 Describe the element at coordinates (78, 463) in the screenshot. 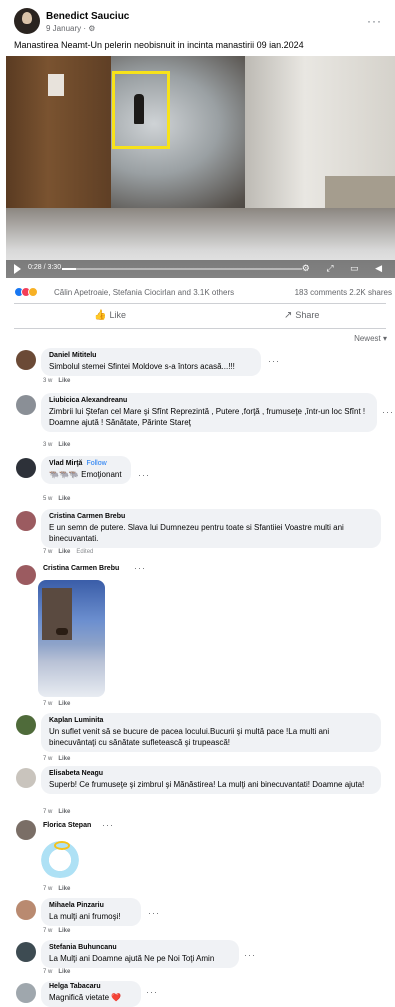

I see `commenter-name: Vlad Mirţă Follow` at that location.